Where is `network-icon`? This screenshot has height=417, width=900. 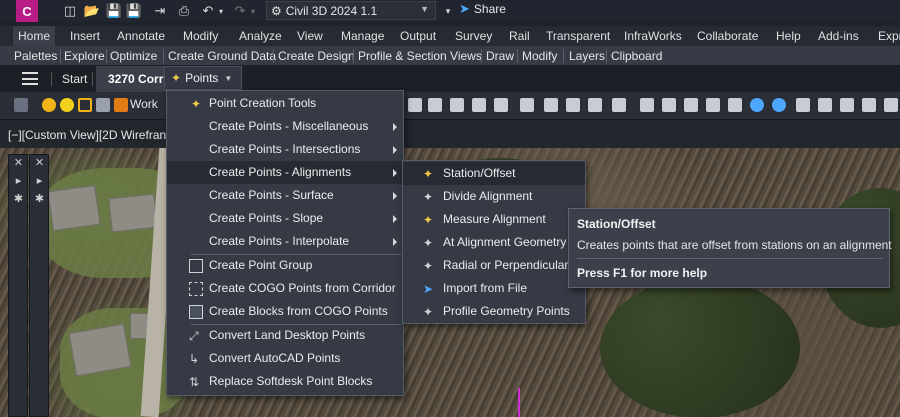 network-icon is located at coordinates (779, 105).